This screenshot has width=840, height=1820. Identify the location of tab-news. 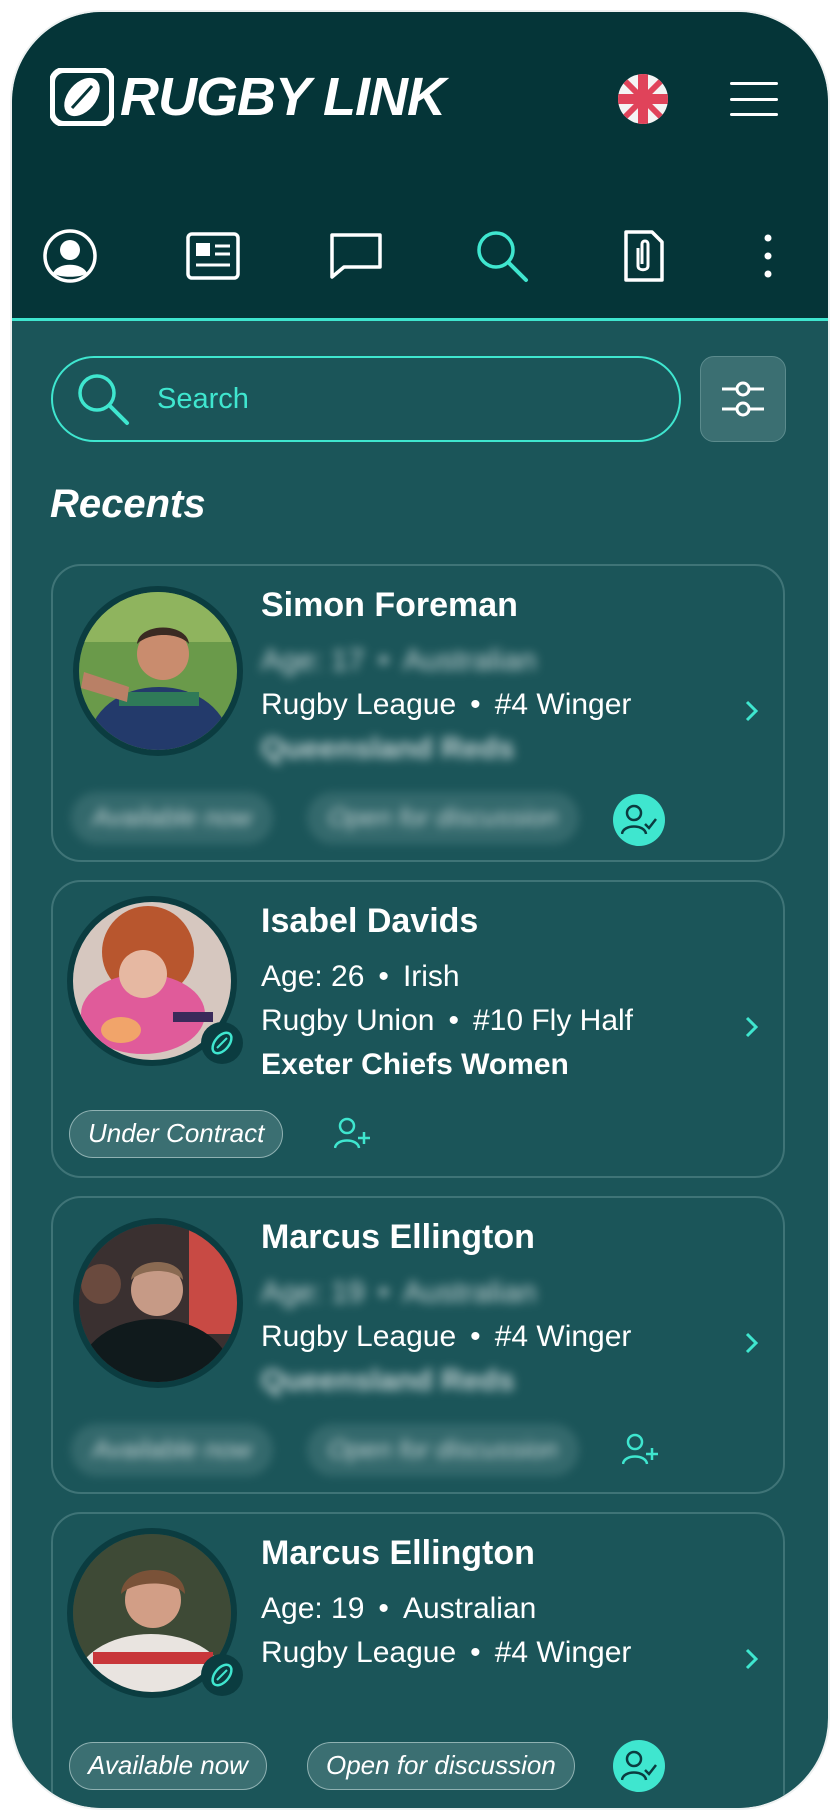
(213, 256).